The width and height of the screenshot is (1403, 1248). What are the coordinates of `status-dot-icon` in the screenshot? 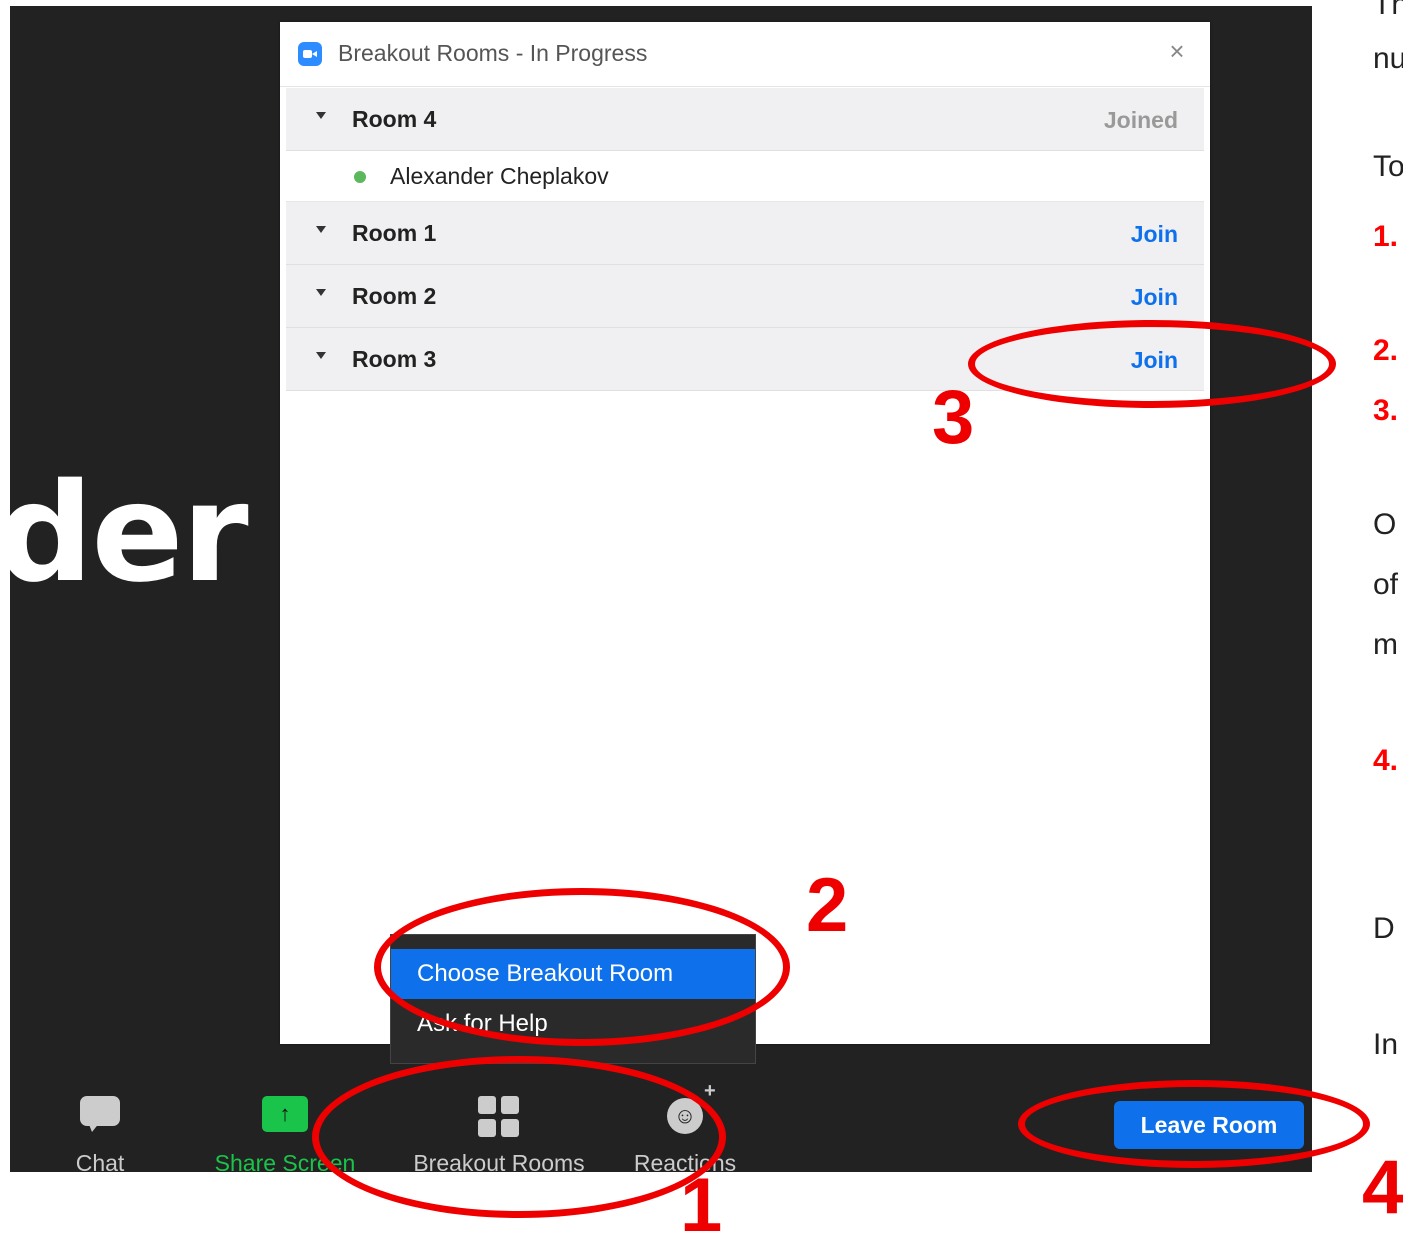 It's located at (360, 177).